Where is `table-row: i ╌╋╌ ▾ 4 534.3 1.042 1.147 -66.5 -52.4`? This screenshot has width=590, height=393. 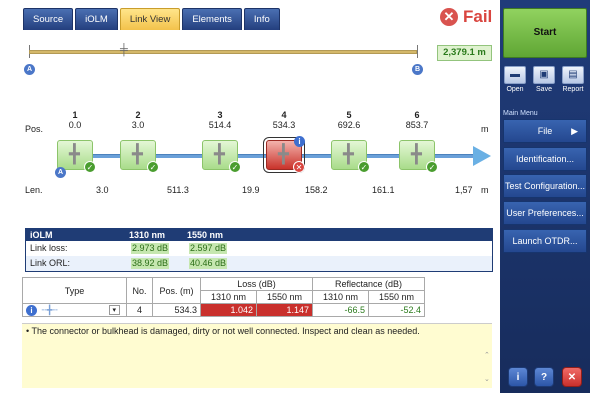
table-row: i ╌╋╌ ▾ 4 534.3 1.042 1.147 -66.5 -52.4 is located at coordinates (223, 310).